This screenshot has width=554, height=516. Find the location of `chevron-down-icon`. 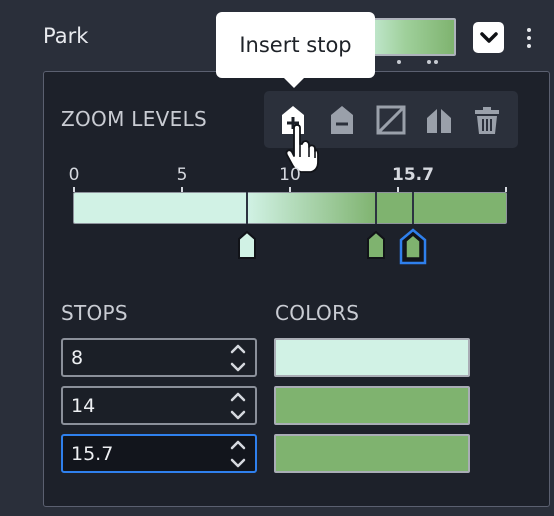

chevron-down-icon is located at coordinates (488, 37).